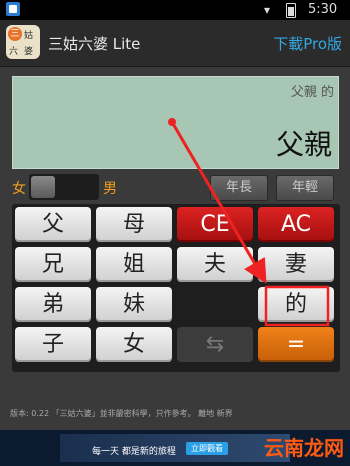  What do you see at coordinates (296, 344) in the screenshot?
I see `key-equals: =` at bounding box center [296, 344].